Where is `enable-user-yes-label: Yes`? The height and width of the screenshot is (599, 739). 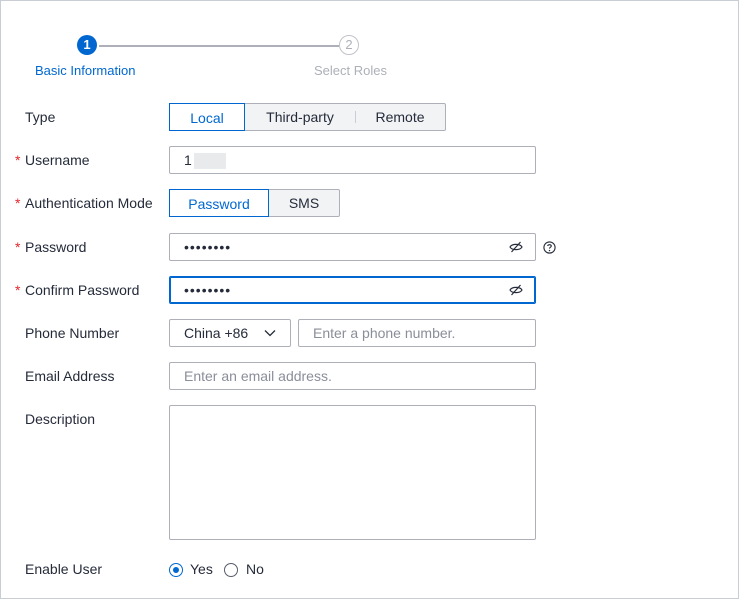 enable-user-yes-label: Yes is located at coordinates (201, 569).